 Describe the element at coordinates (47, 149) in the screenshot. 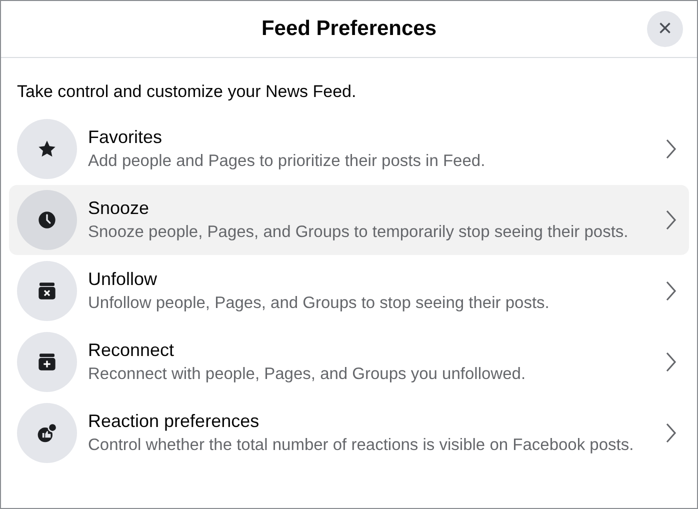

I see `star-icon` at that location.